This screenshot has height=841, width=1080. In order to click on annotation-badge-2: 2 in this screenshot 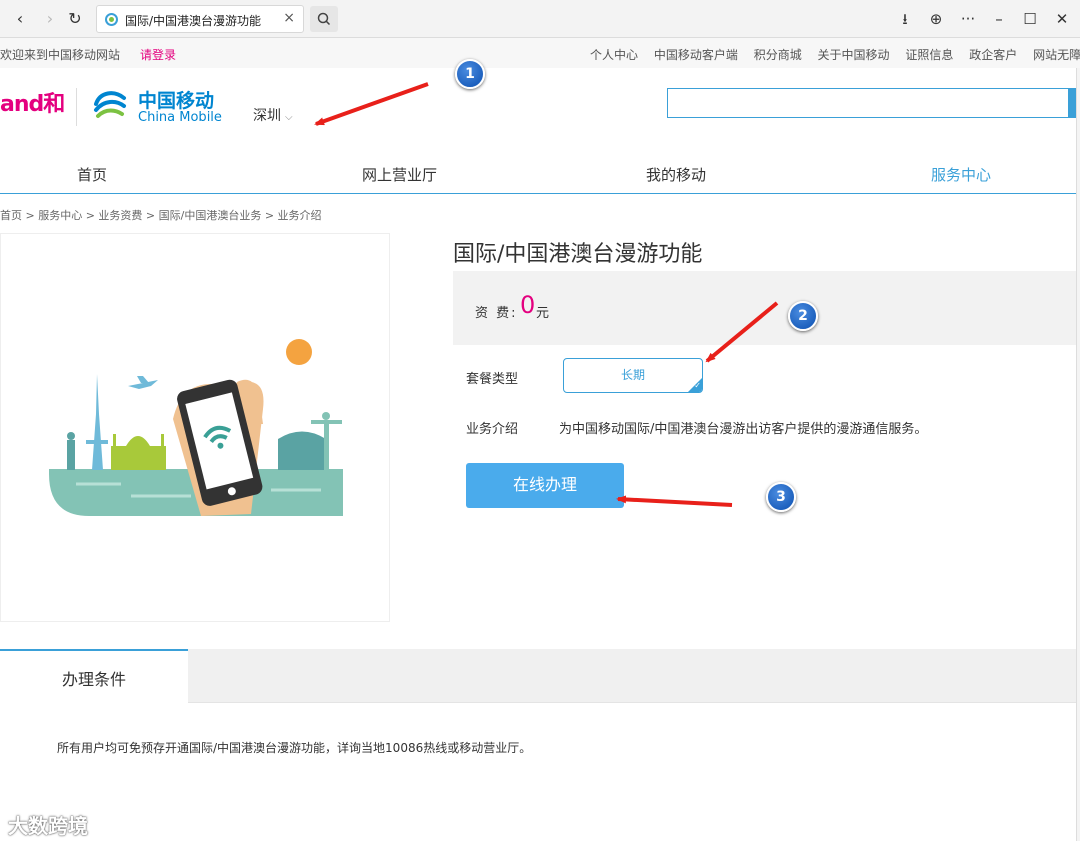, I will do `click(803, 316)`.